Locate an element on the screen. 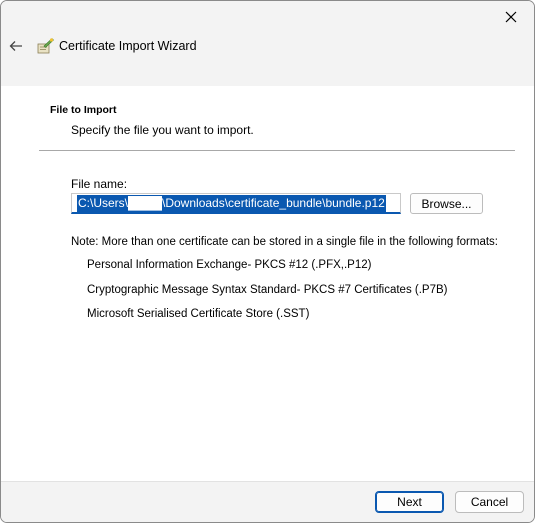 The width and height of the screenshot is (535, 523). file-name-label: File name: is located at coordinates (99, 184).